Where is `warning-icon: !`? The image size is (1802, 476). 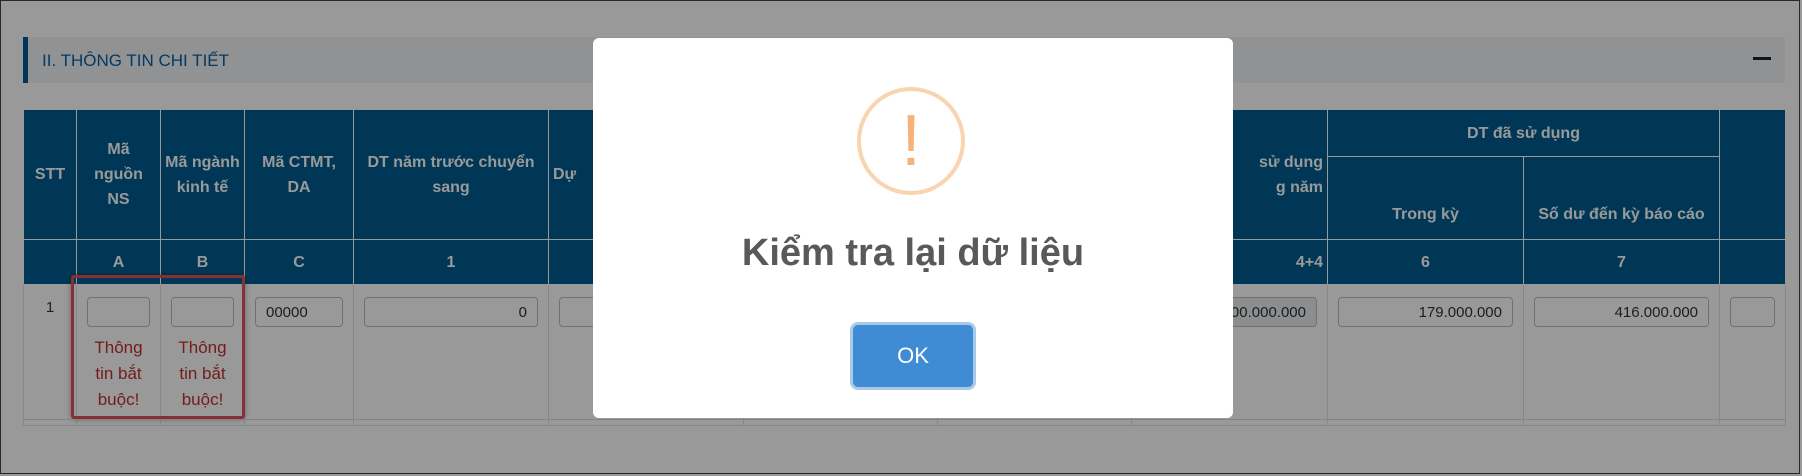
warning-icon: ! is located at coordinates (911, 141).